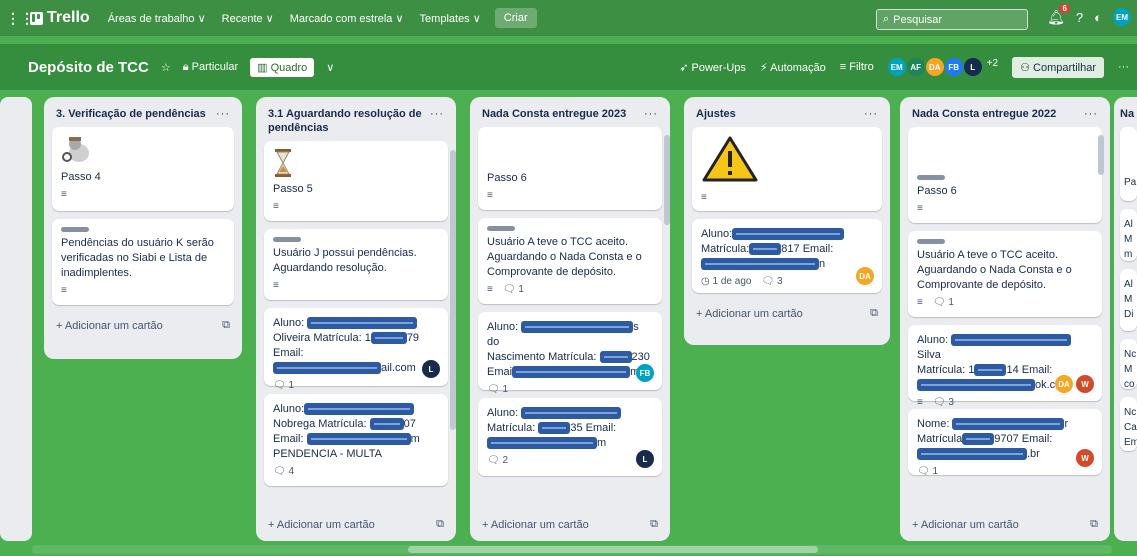  I want to click on card: Al M m, so click(1128, 235).